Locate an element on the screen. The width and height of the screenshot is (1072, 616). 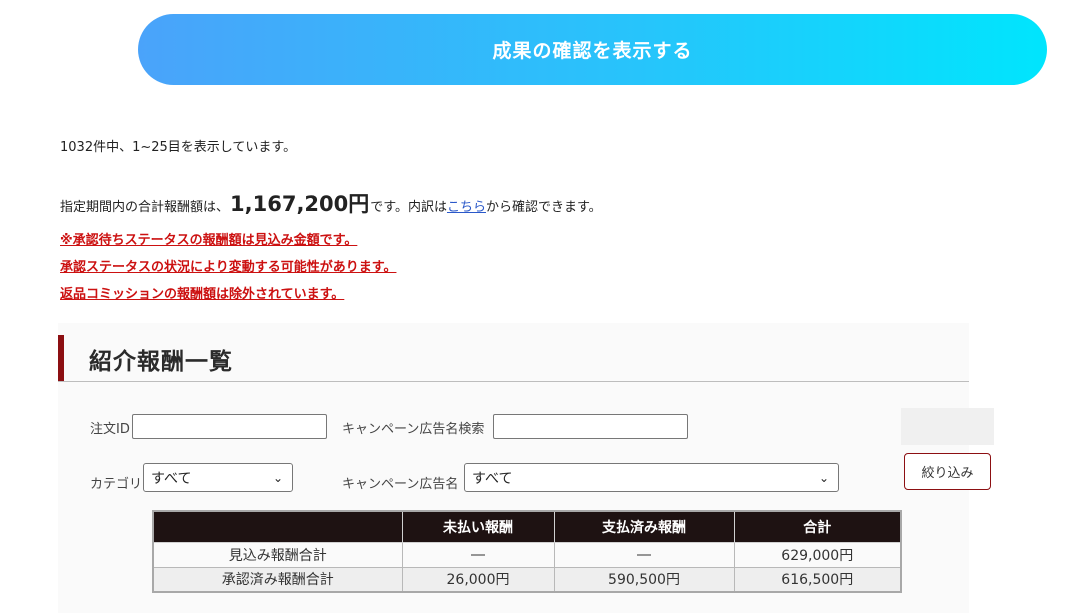
table-cell: 26,000円 is located at coordinates (478, 579).